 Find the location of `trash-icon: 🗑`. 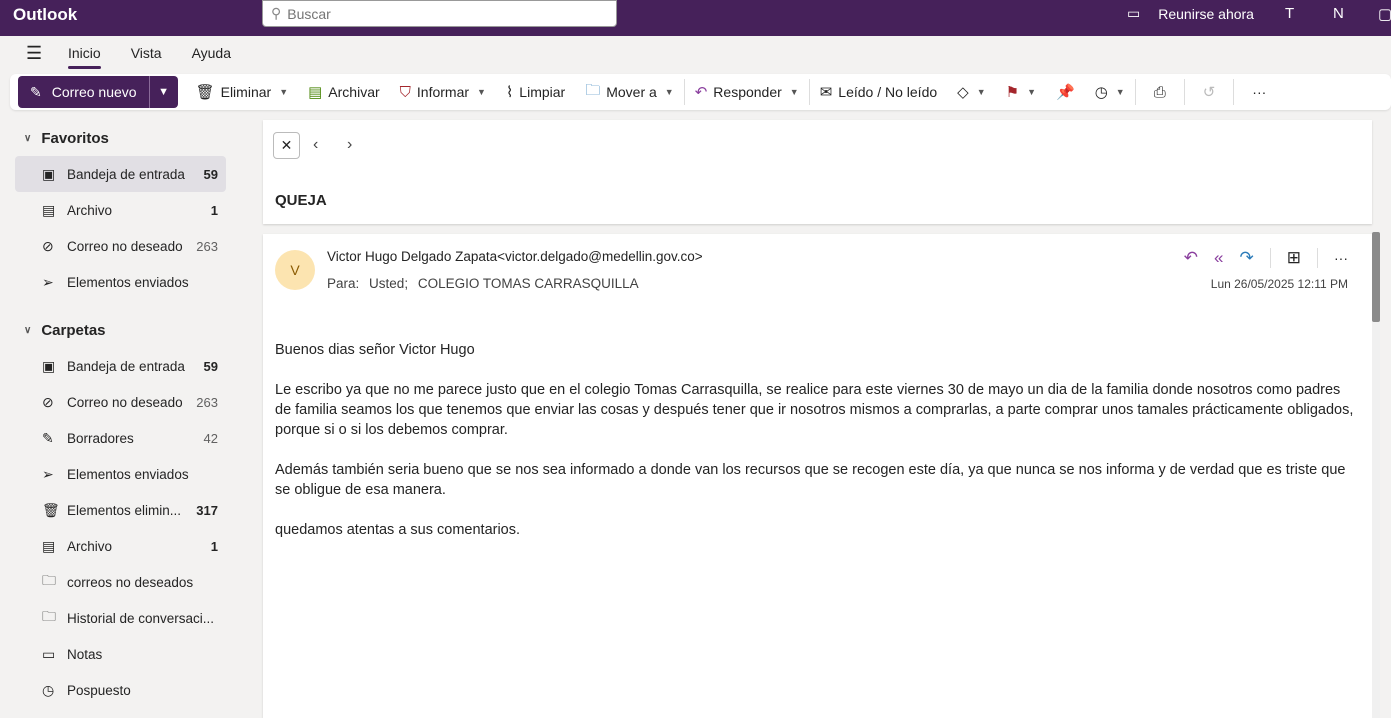

trash-icon: 🗑 is located at coordinates (51, 509).